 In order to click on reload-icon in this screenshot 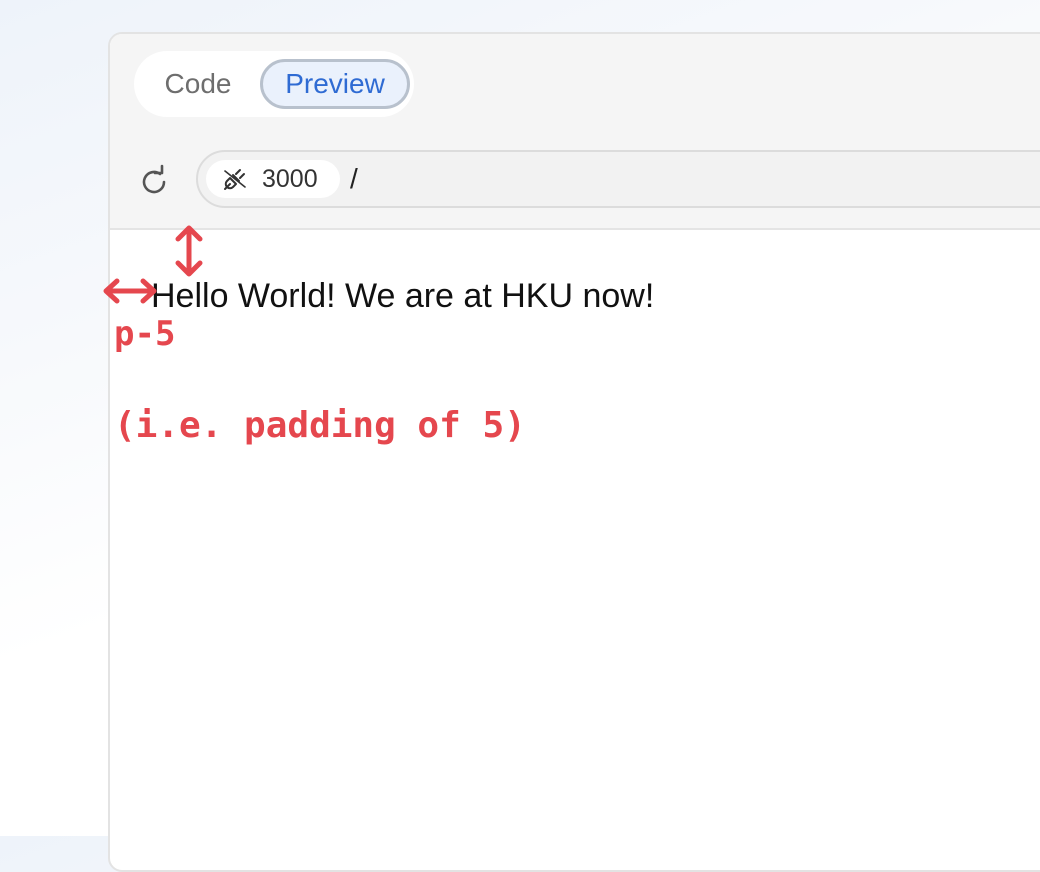, I will do `click(154, 182)`.